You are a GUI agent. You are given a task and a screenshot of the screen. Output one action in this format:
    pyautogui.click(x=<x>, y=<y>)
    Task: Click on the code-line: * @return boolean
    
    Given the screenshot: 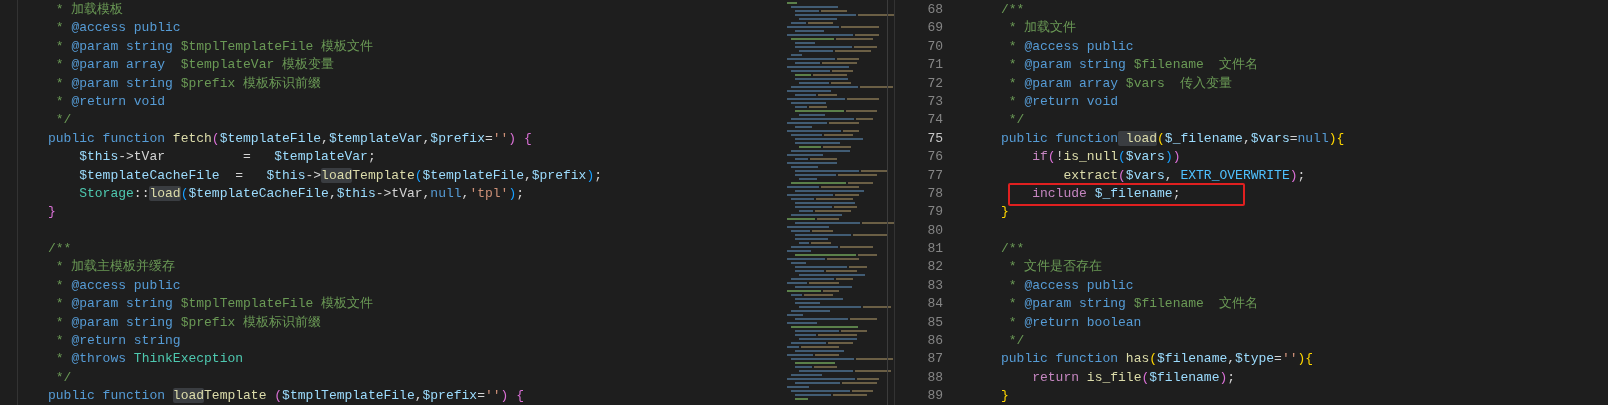 What is the action you would take?
    pyautogui.click(x=1074, y=322)
    